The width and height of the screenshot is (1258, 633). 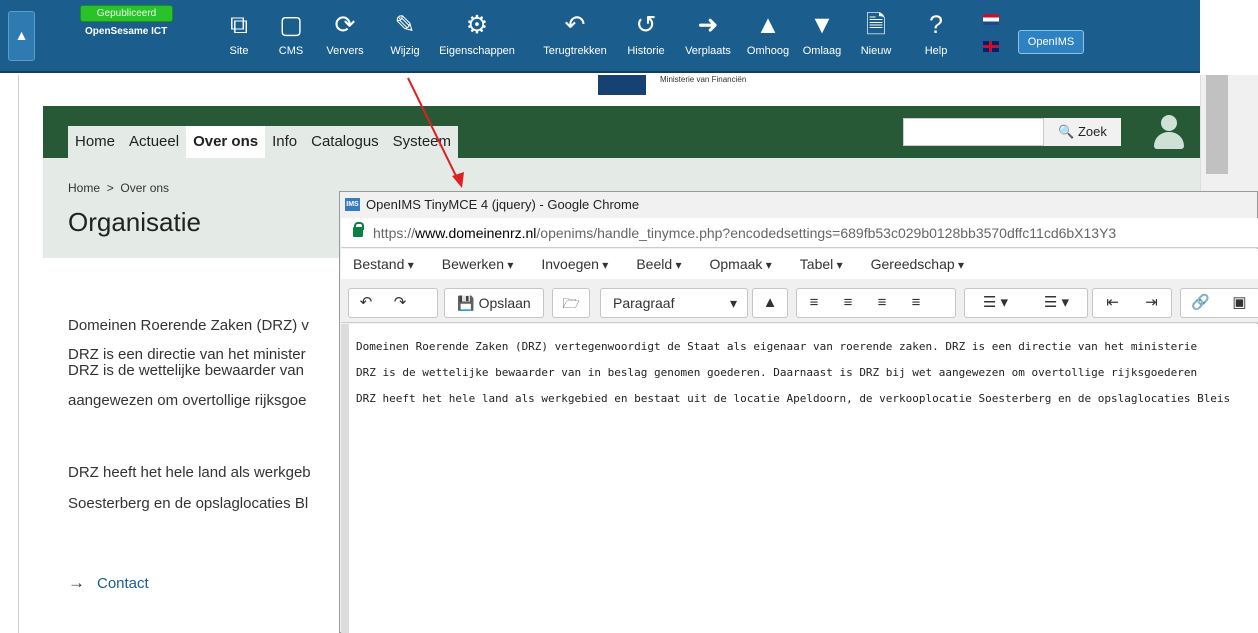 I want to click on search-button: 🔍 Zoek, so click(x=1082, y=132).